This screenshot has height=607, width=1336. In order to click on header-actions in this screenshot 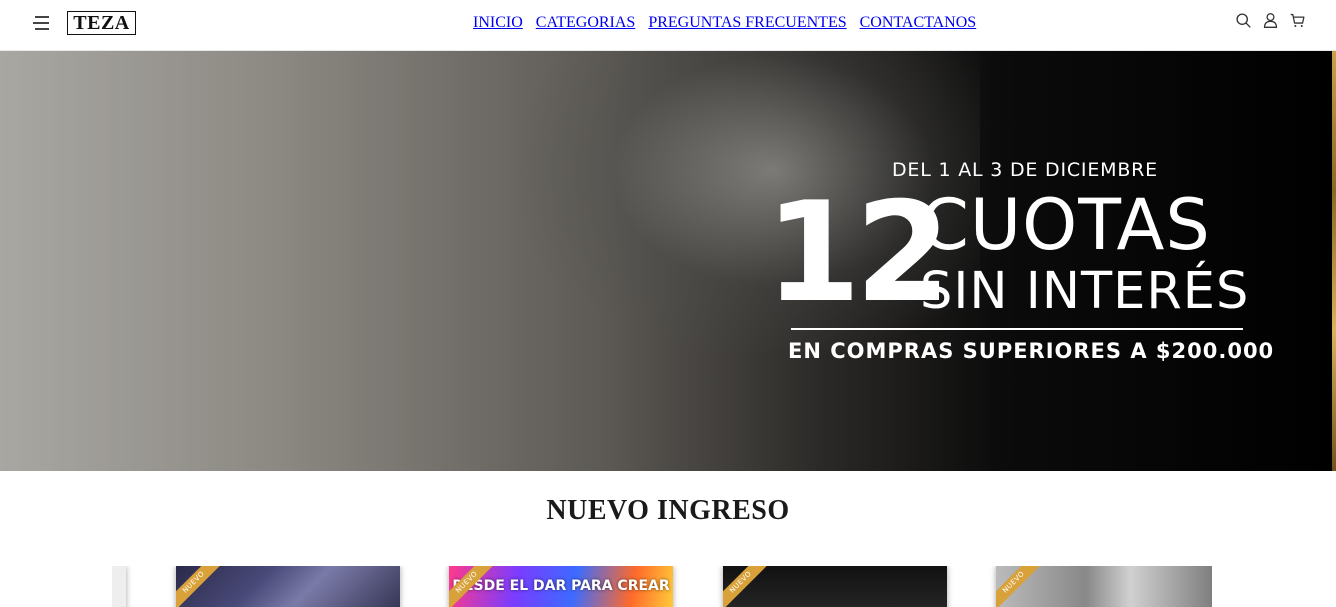, I will do `click(1270, 20)`.